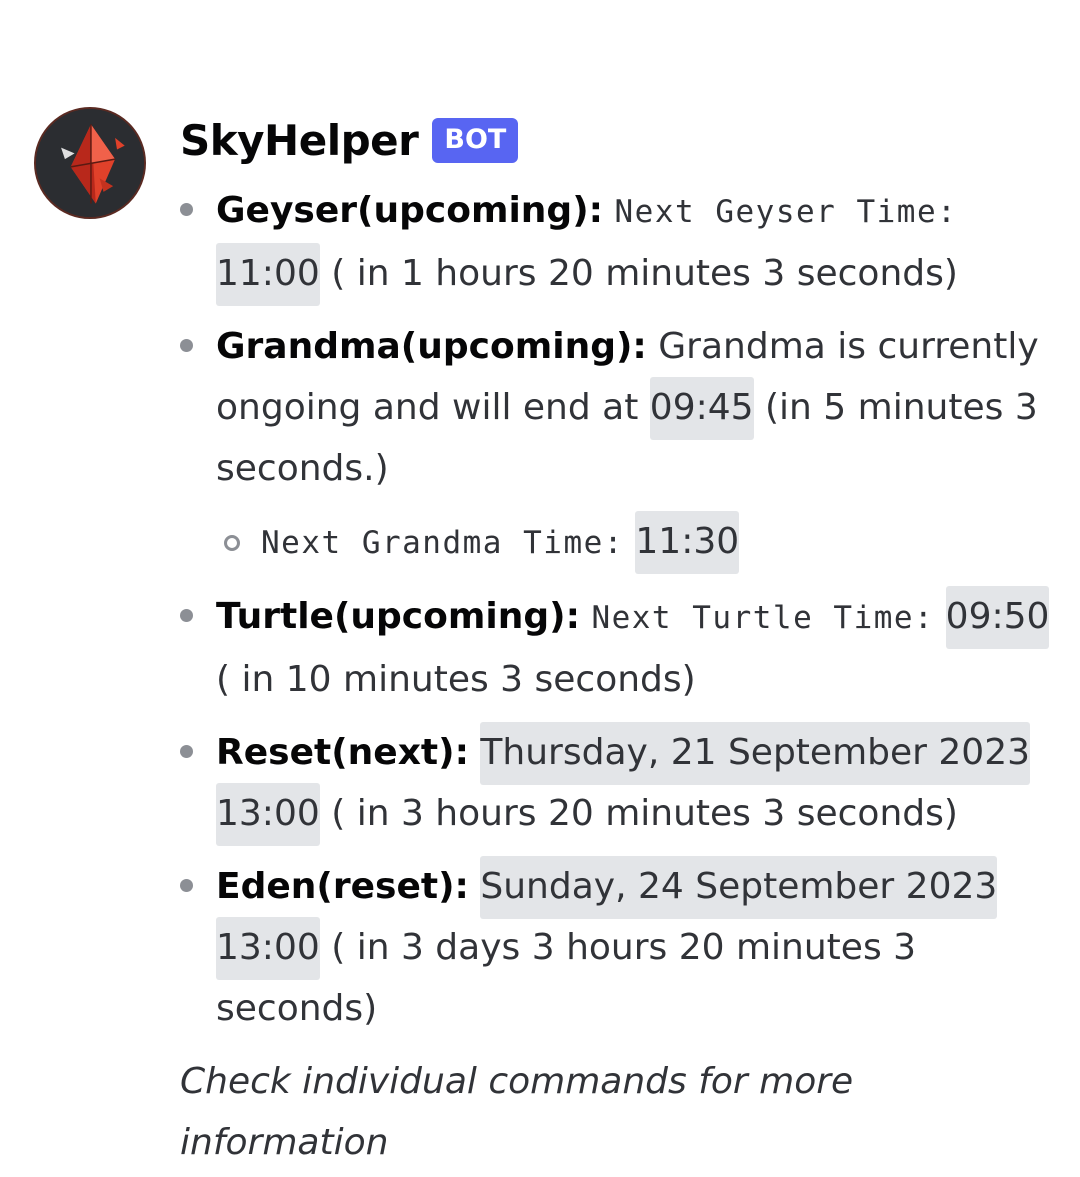 This screenshot has width=1080, height=1177. Describe the element at coordinates (739, 887) in the screenshot. I see `timestamp-date: Sunday, 24 September 2023` at that location.